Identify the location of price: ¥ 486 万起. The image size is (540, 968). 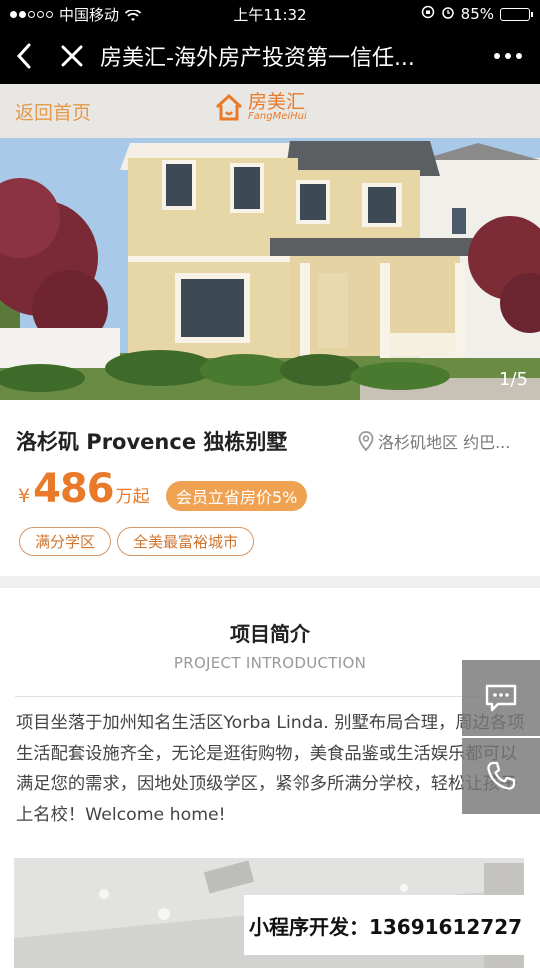
(84, 489).